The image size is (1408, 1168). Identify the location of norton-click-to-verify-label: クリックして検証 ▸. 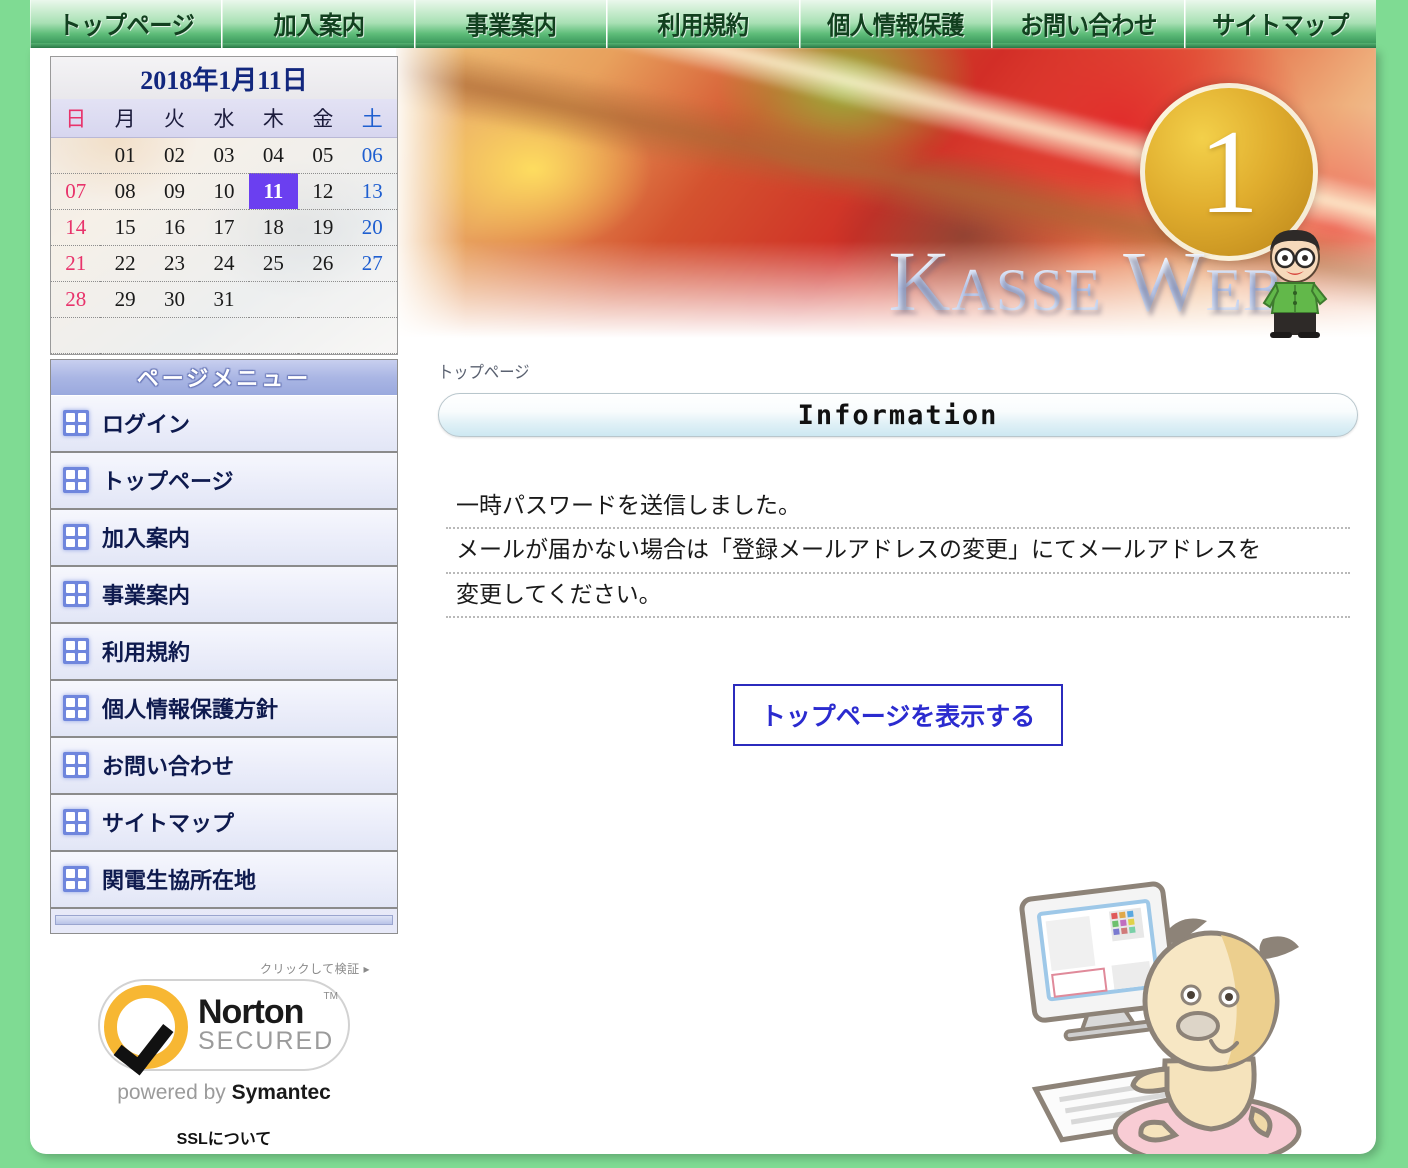
(315, 968).